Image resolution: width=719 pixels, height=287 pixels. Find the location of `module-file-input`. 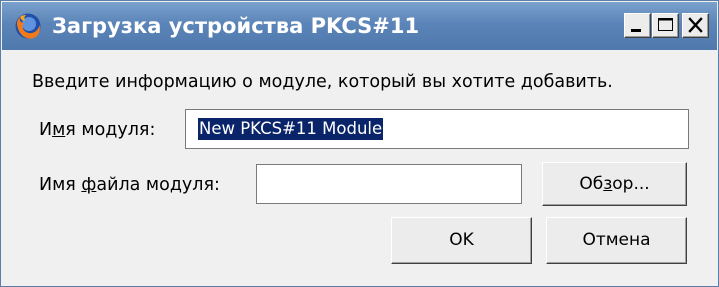

module-file-input is located at coordinates (389, 184).